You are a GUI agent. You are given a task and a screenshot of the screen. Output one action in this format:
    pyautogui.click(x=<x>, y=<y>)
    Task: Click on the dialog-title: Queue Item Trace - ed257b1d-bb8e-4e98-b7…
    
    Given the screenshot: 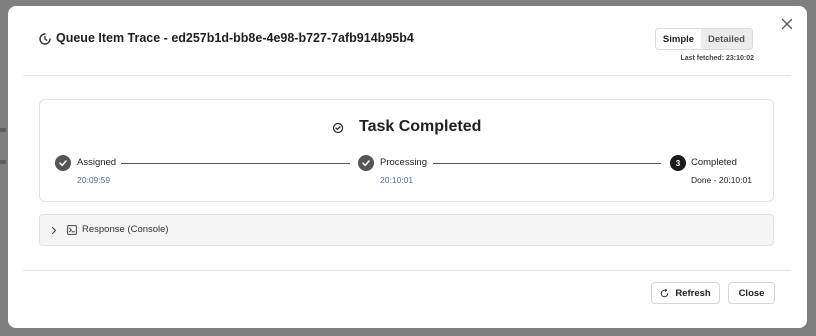 What is the action you would take?
    pyautogui.click(x=235, y=38)
    